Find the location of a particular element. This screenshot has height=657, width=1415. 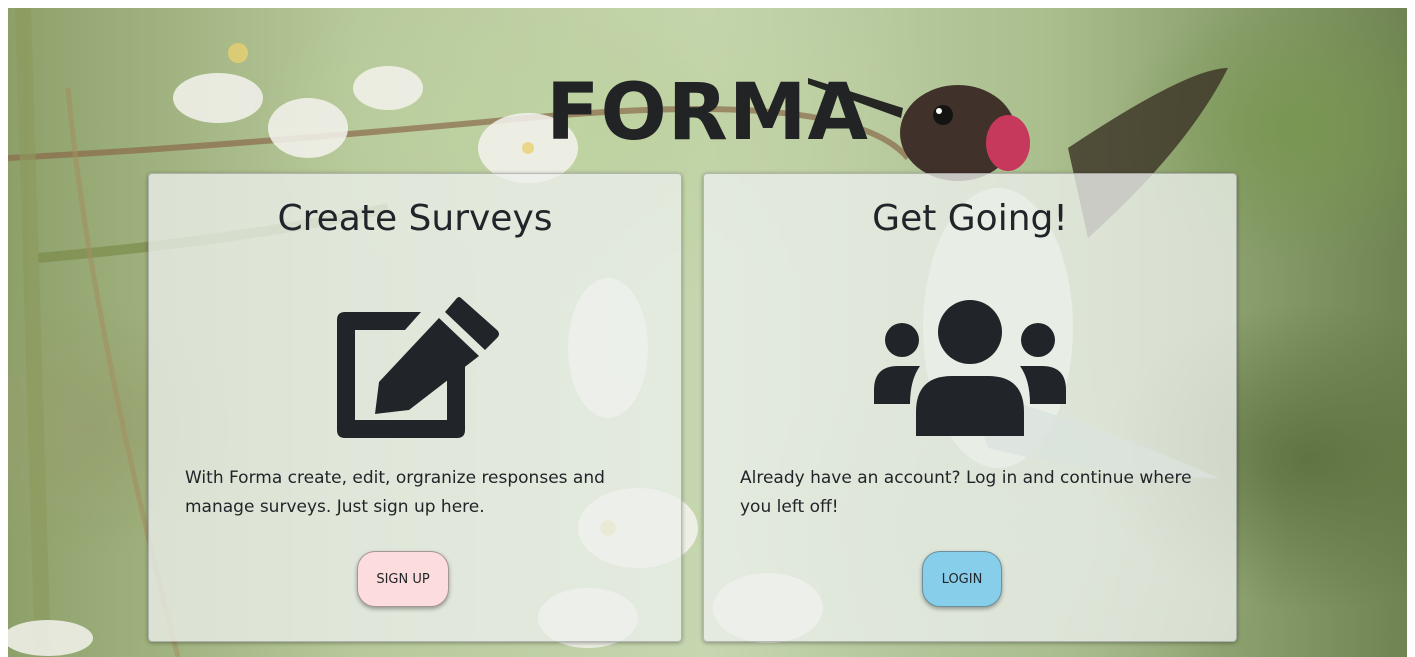

edit-icon is located at coordinates (418, 367).